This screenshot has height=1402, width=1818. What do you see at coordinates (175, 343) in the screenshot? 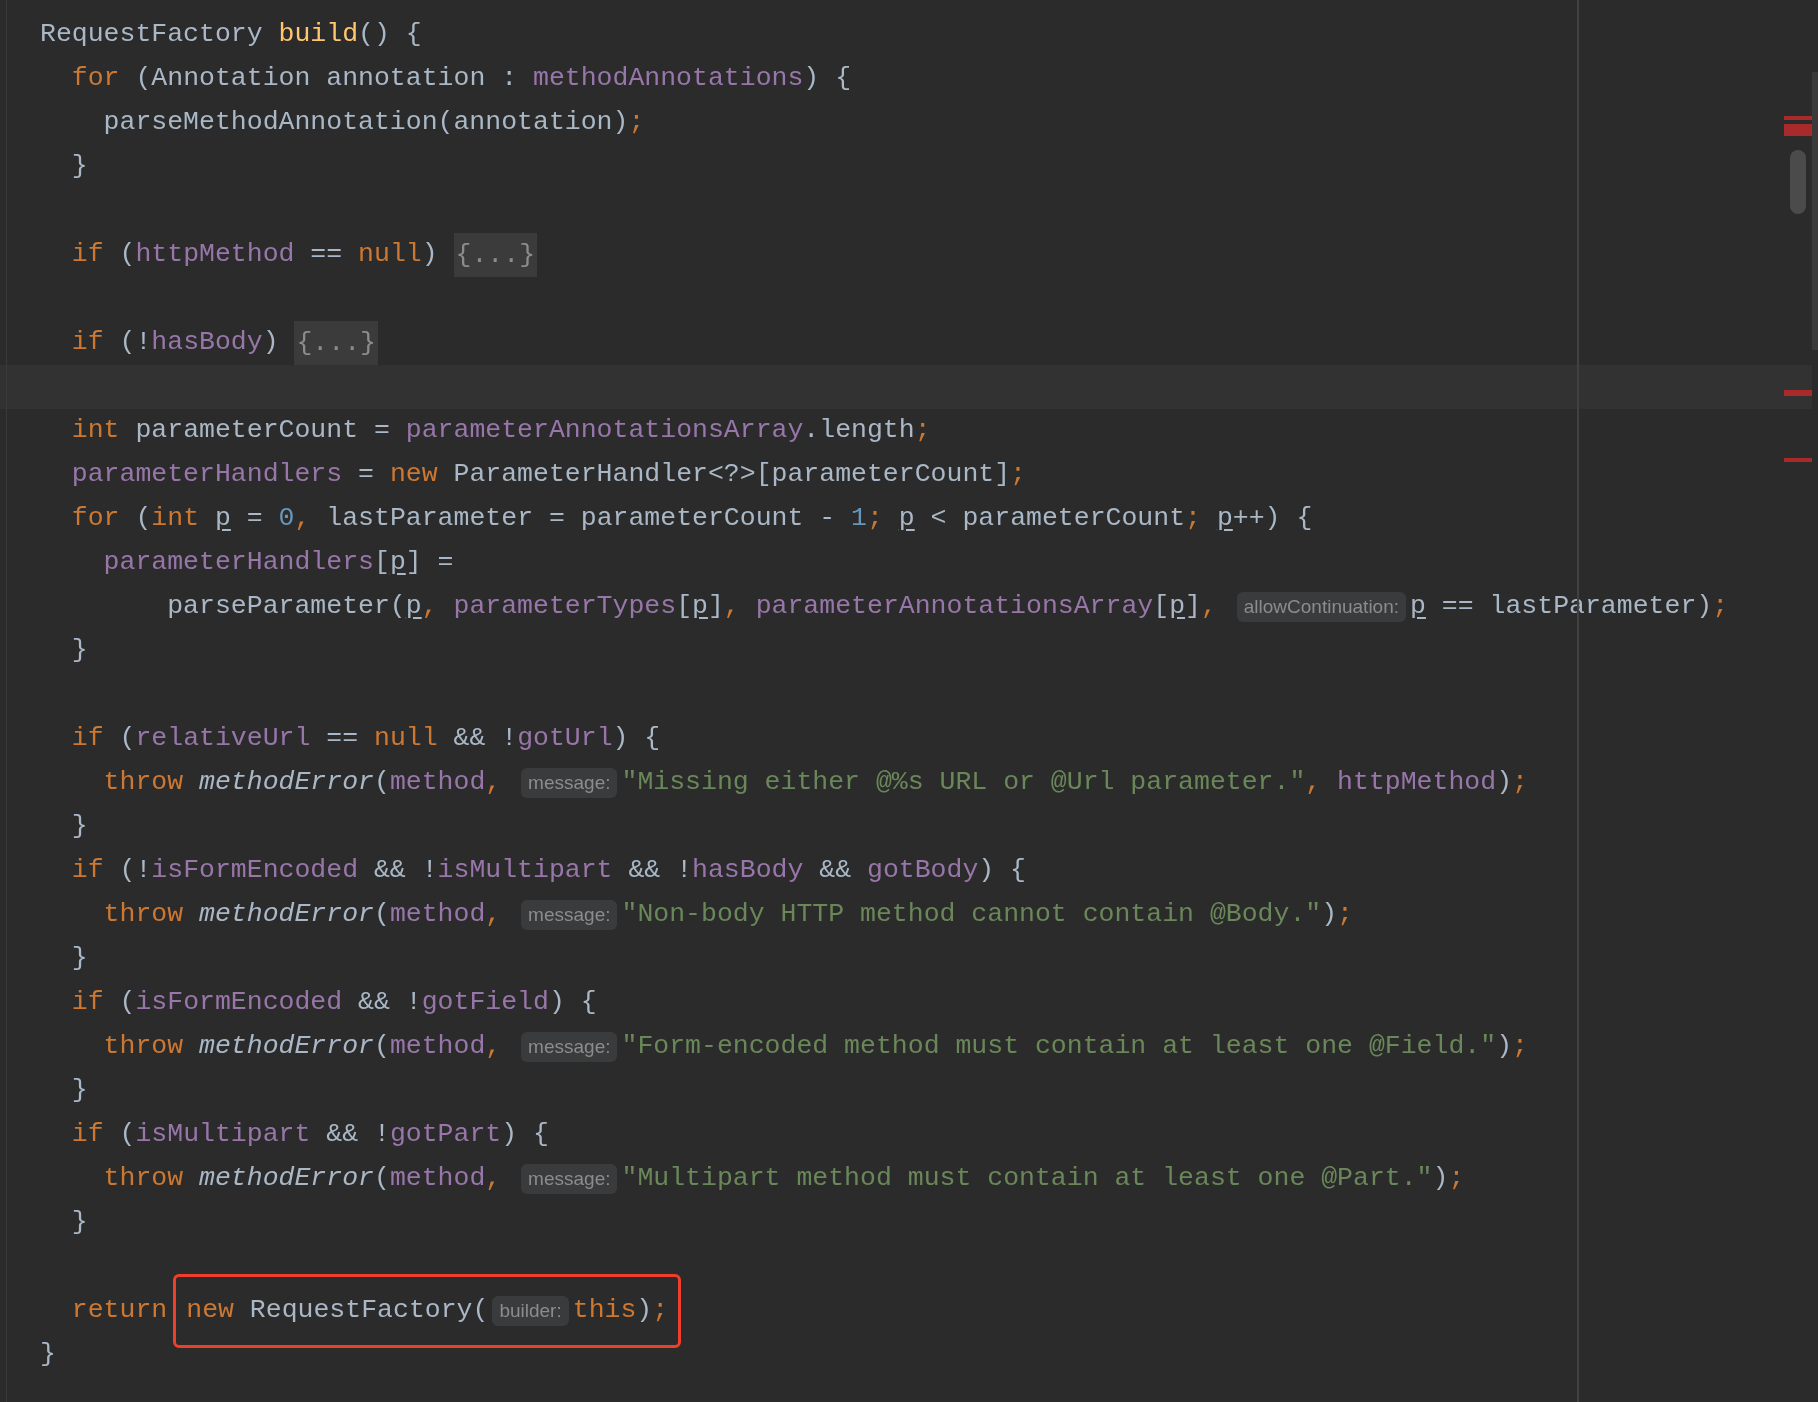
I see `code-text: if (!hasBody)` at bounding box center [175, 343].